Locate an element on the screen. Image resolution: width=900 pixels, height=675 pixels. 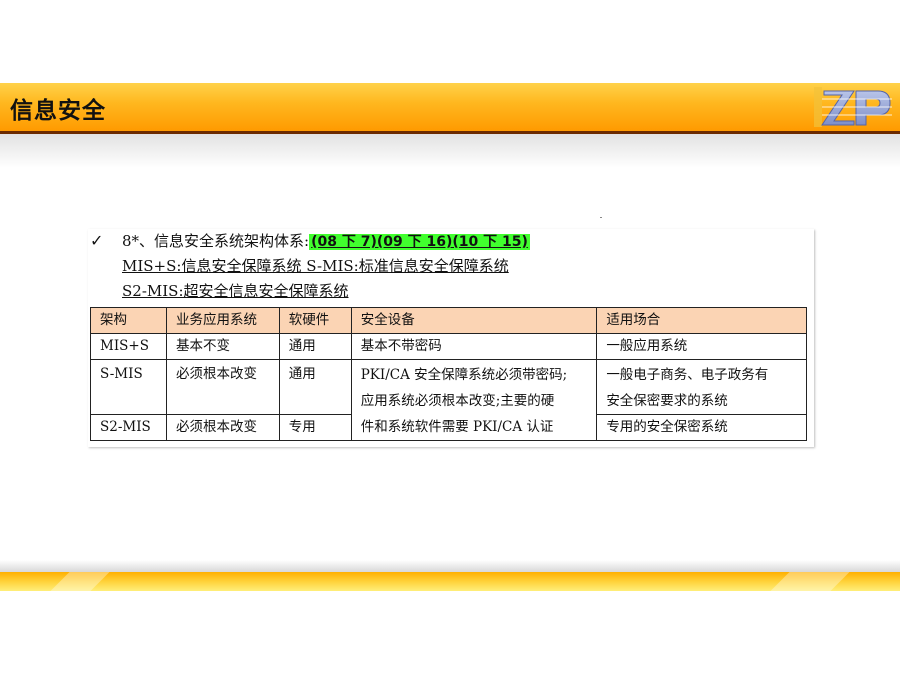
table-cell-line: PKI/CA 安全保障系统必须带密码; is located at coordinates (464, 375).